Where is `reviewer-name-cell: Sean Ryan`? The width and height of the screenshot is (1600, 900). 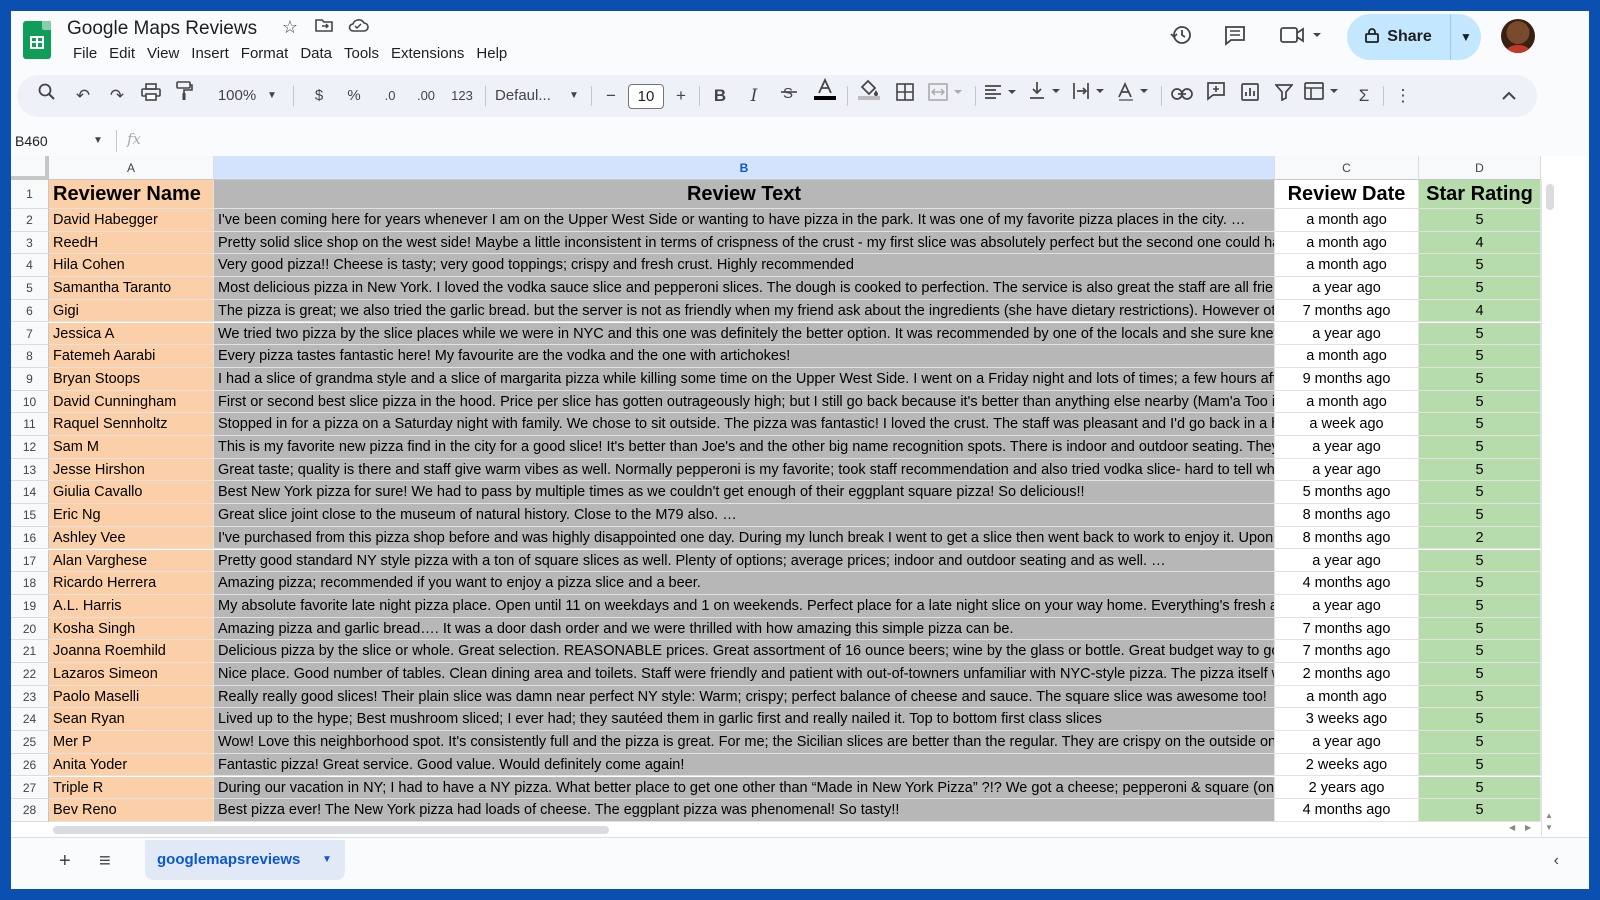 reviewer-name-cell: Sean Ryan is located at coordinates (131, 720).